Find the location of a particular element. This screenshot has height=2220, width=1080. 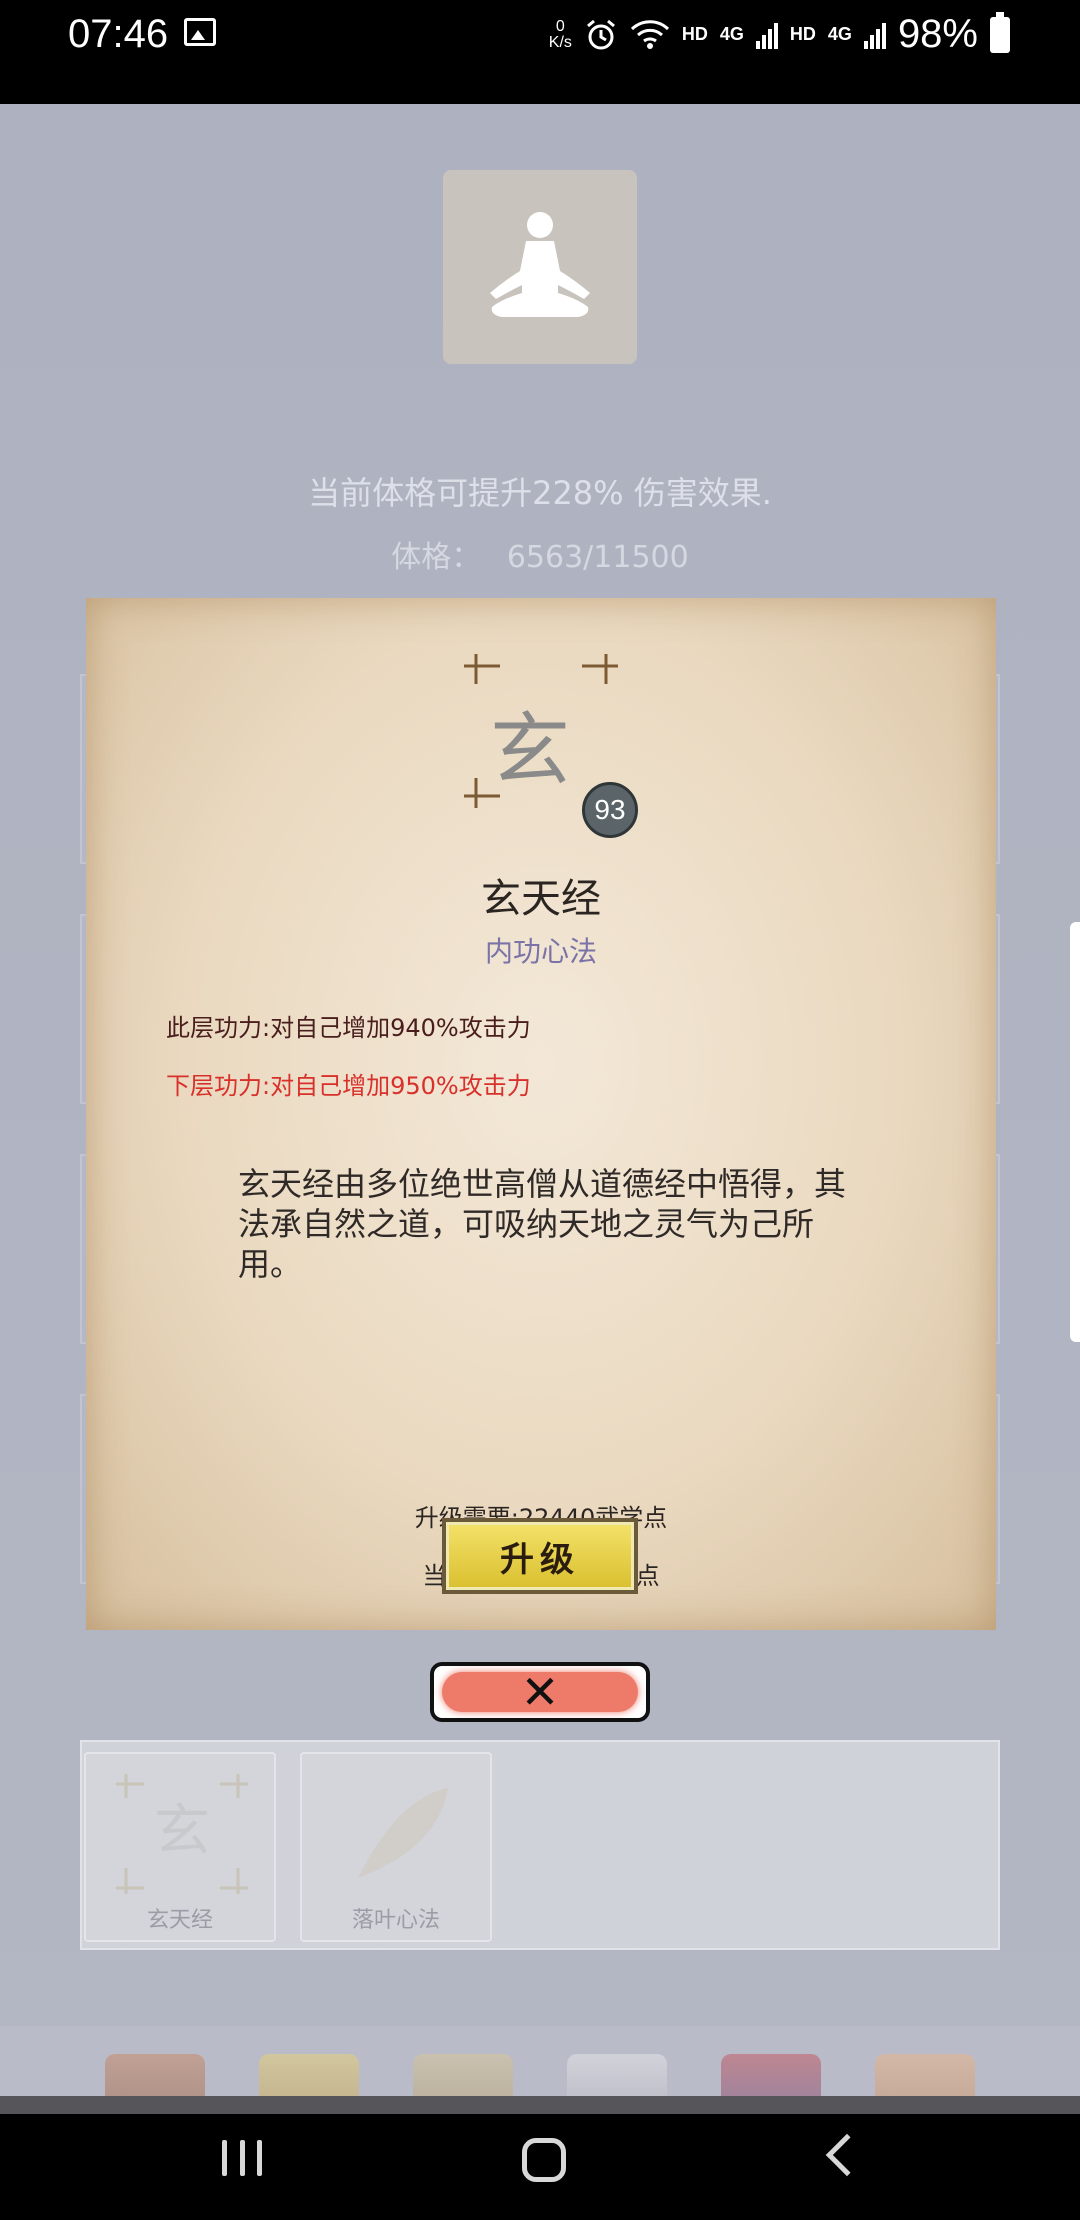

wifi-icon is located at coordinates (649, 34).